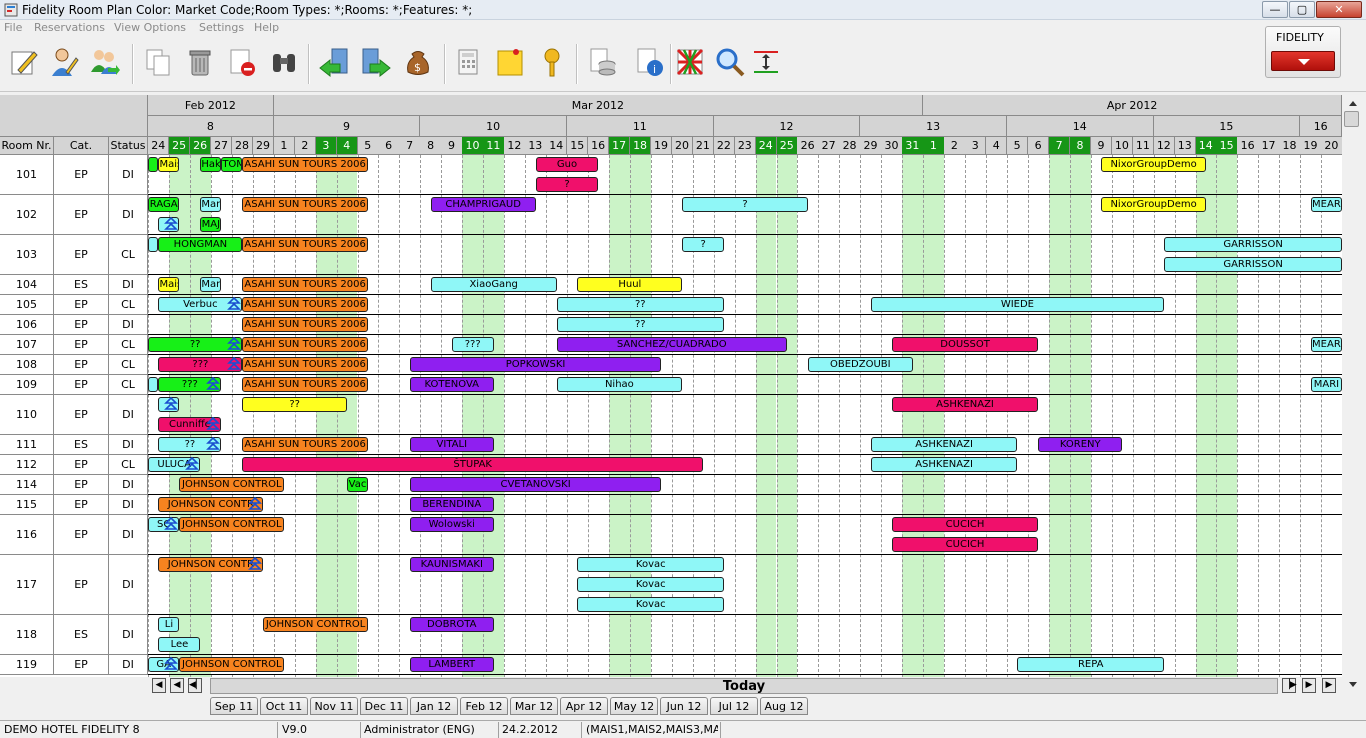  I want to click on reservation-bar: ???, so click(472, 344).